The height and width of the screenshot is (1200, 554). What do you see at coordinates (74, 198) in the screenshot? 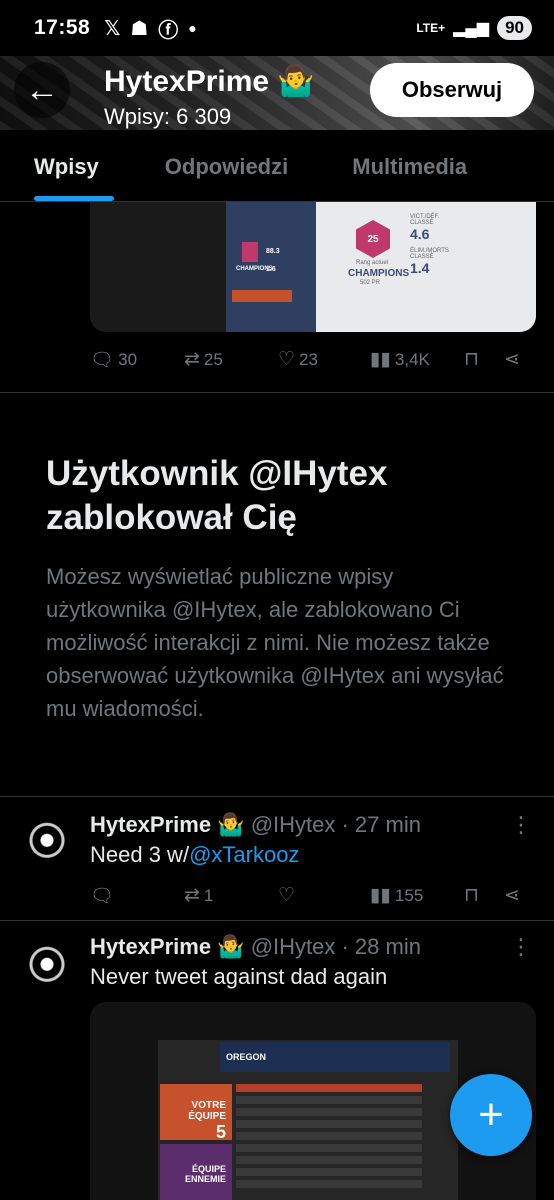
I see `active-tab-indicator` at bounding box center [74, 198].